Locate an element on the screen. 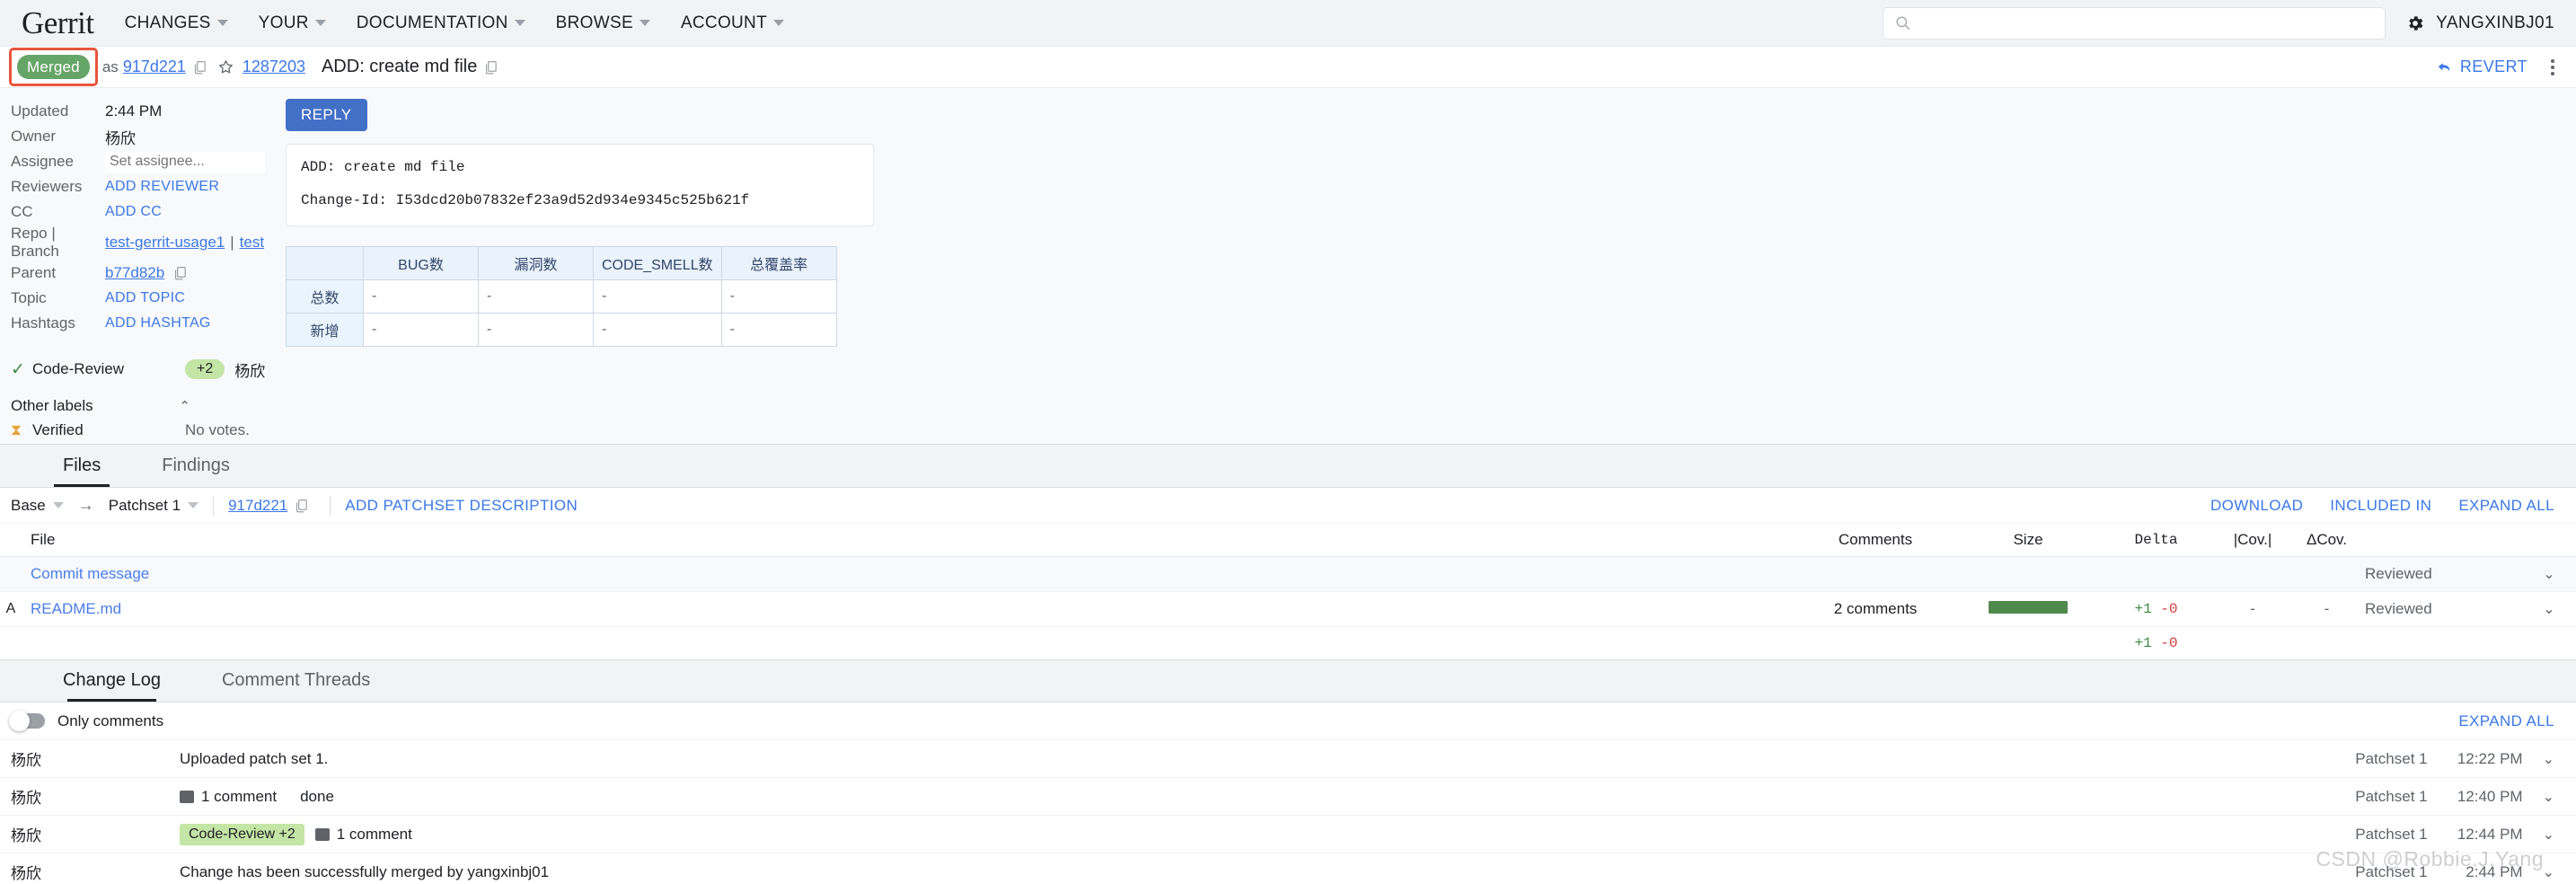 The width and height of the screenshot is (2576, 884). table-row: Commit message Reviewed ⌄ is located at coordinates (1288, 574).